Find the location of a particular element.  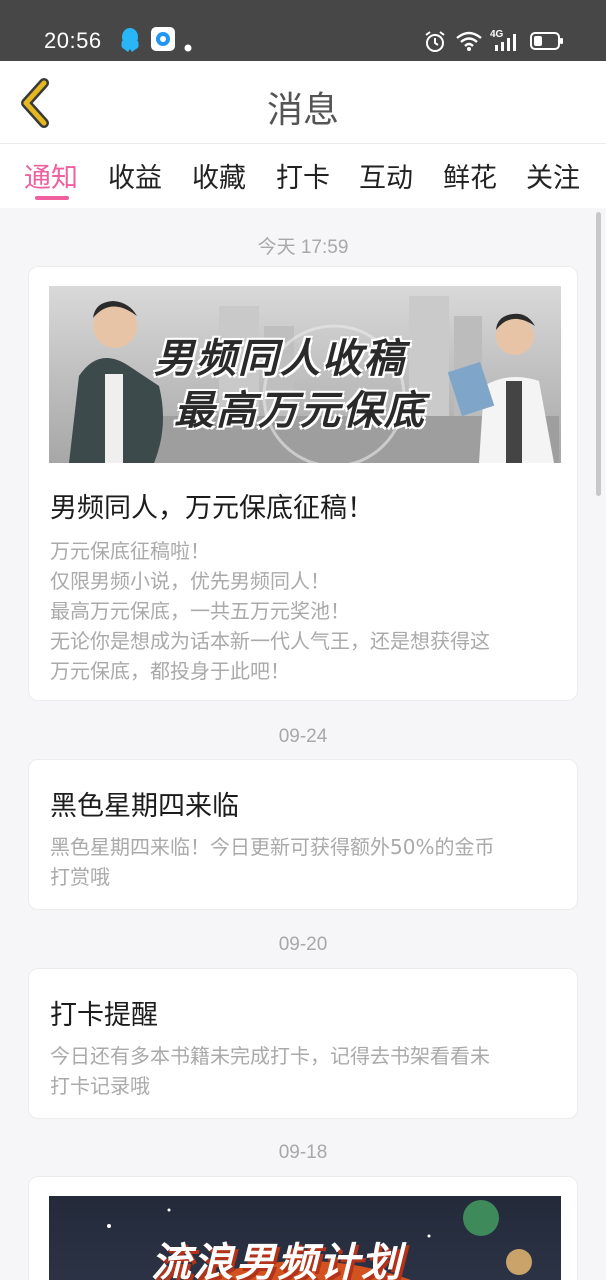

wifi-icon is located at coordinates (469, 43).